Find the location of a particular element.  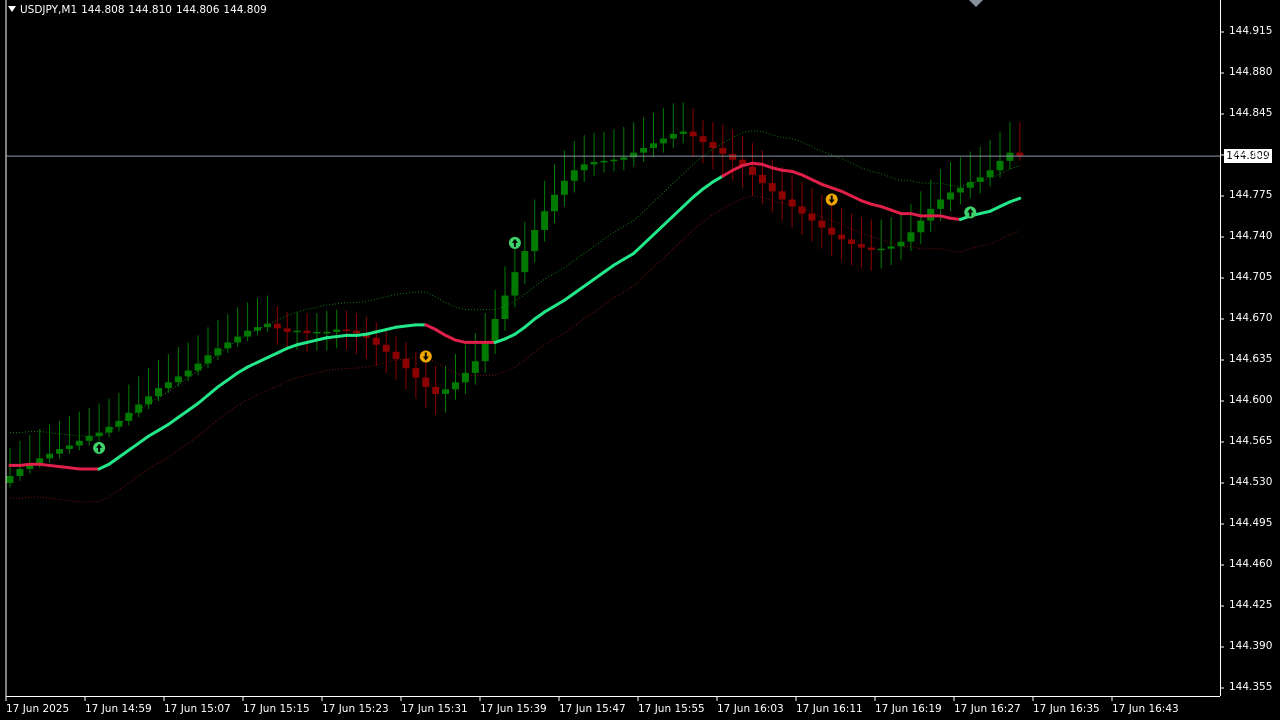

time-tick-label: 17 Jun 15:23 is located at coordinates (355, 709).